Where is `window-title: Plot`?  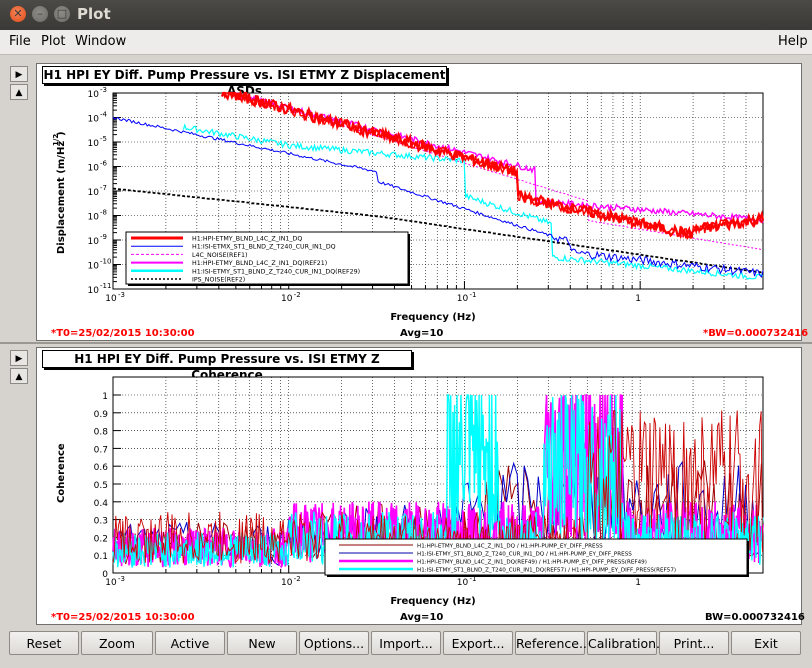 window-title: Plot is located at coordinates (94, 14).